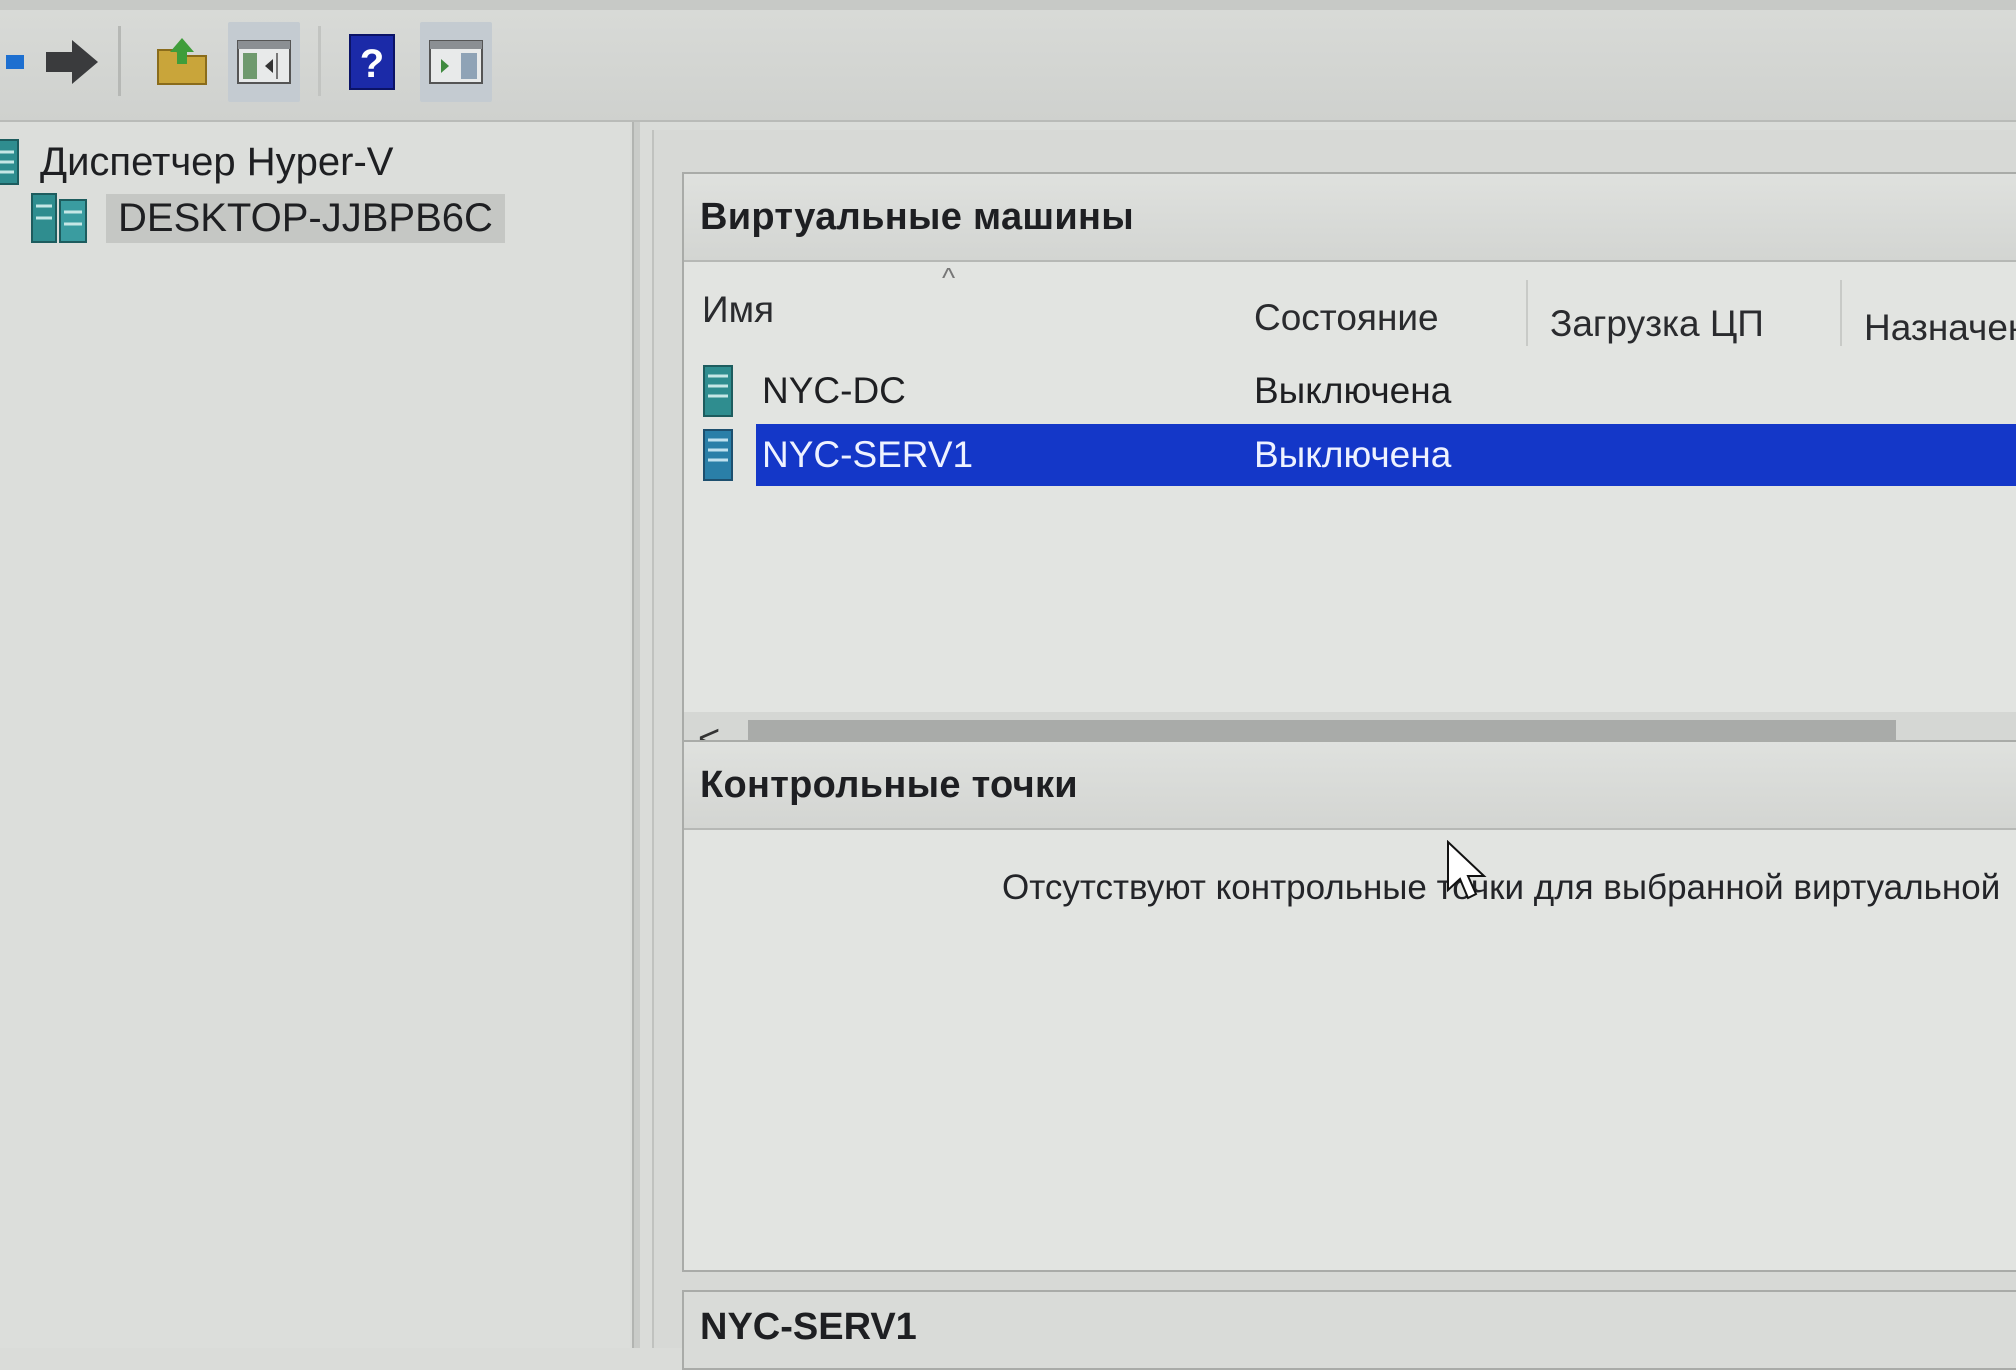 The image size is (2016, 1370). Describe the element at coordinates (1350, 786) in the screenshot. I see `checkpoints-title: Контрольные точки` at that location.